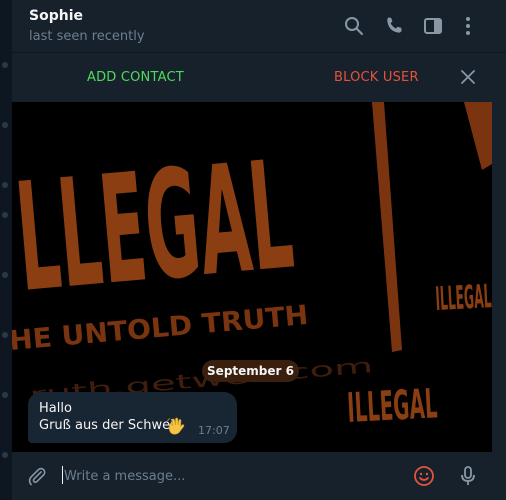 This screenshot has height=500, width=506. Describe the element at coordinates (259, 26) in the screenshot. I see `chat-header: Sophie last seen recently` at that location.